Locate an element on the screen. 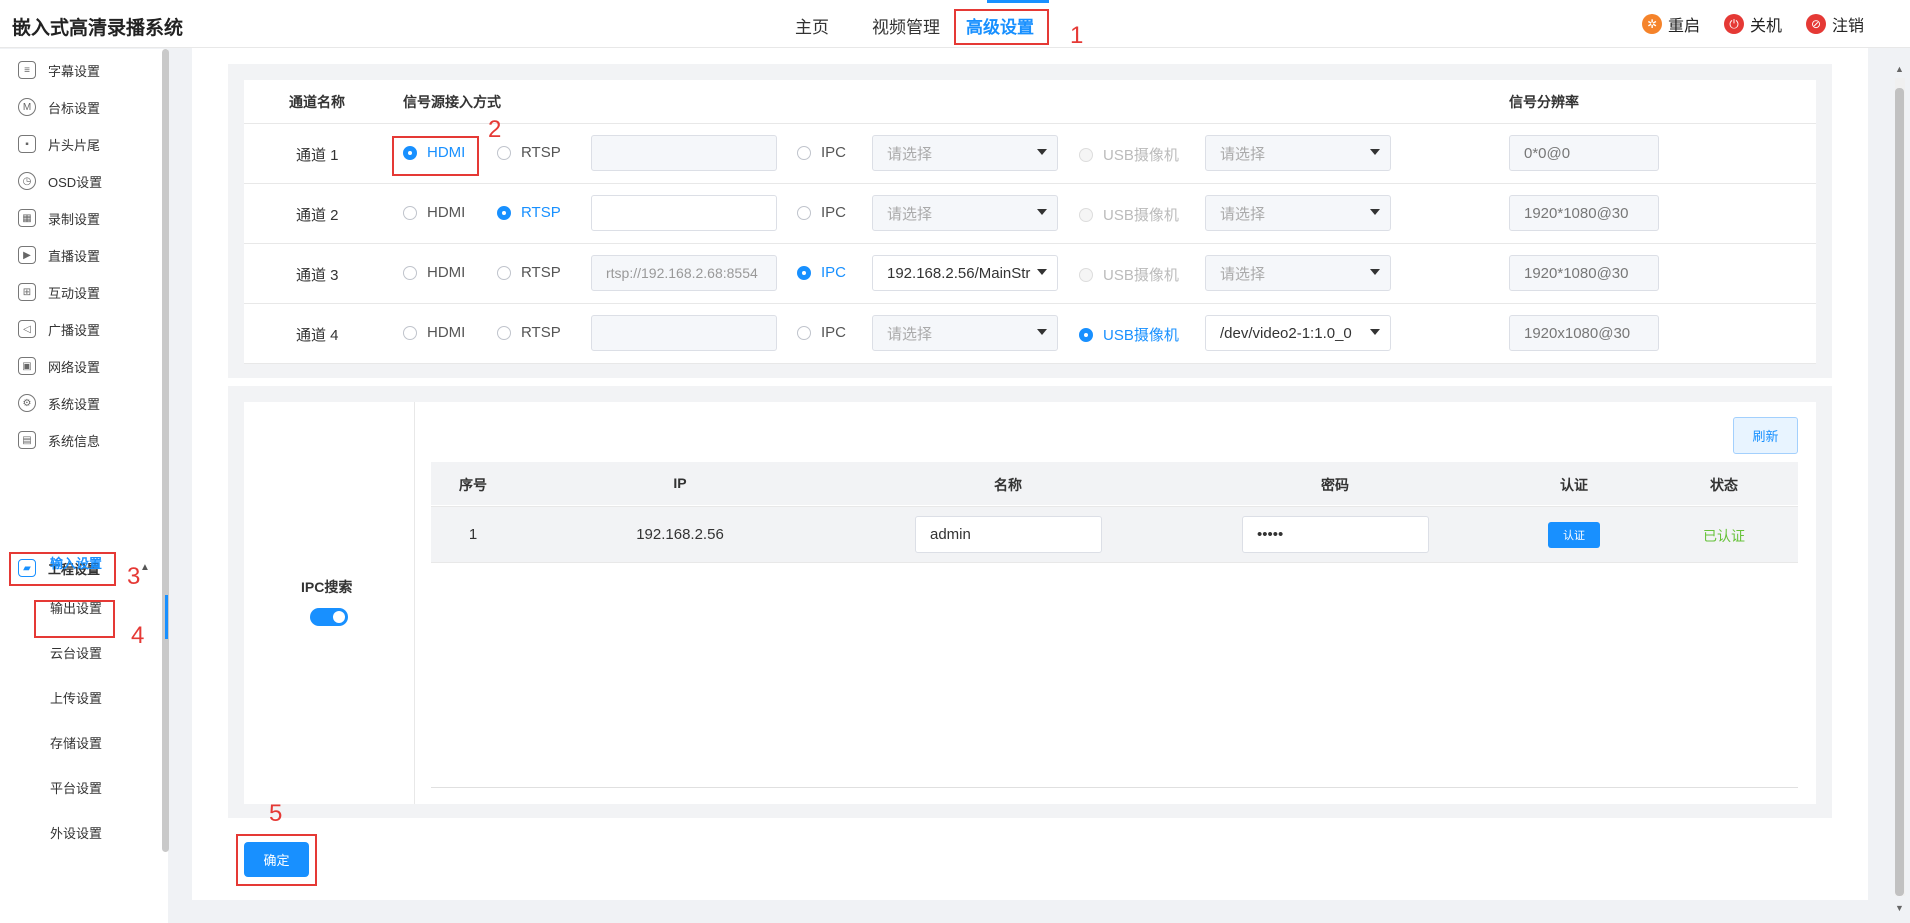  logout-icon: ⊘ is located at coordinates (1816, 24).